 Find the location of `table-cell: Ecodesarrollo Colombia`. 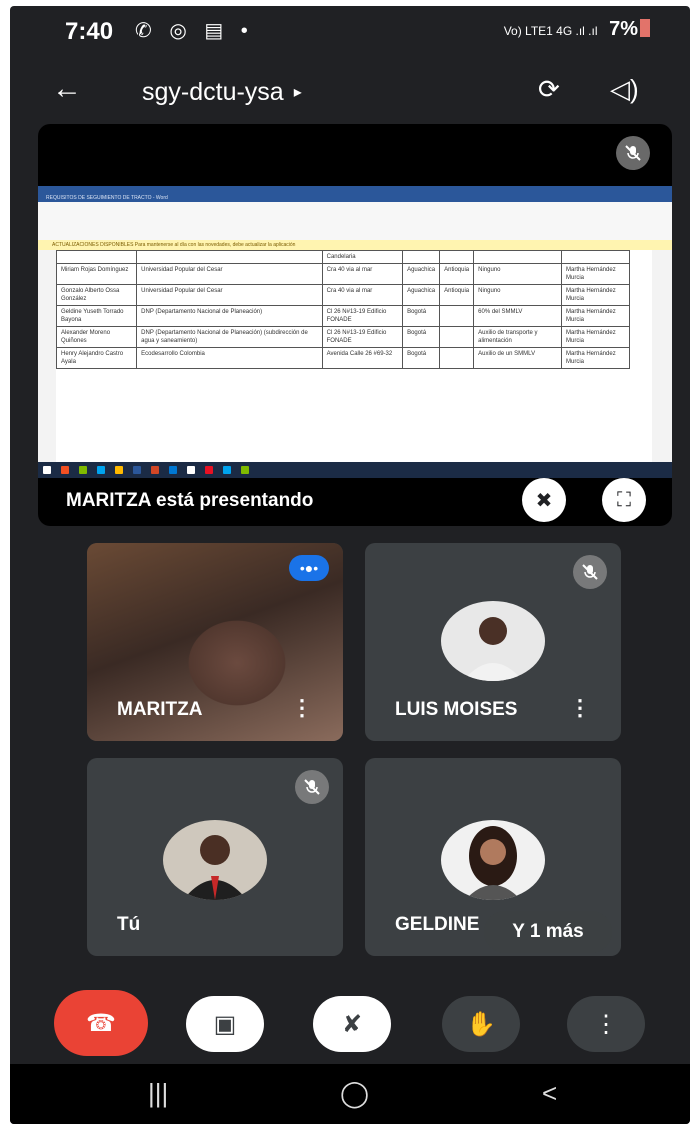

table-cell: Ecodesarrollo Colombia is located at coordinates (229, 358).